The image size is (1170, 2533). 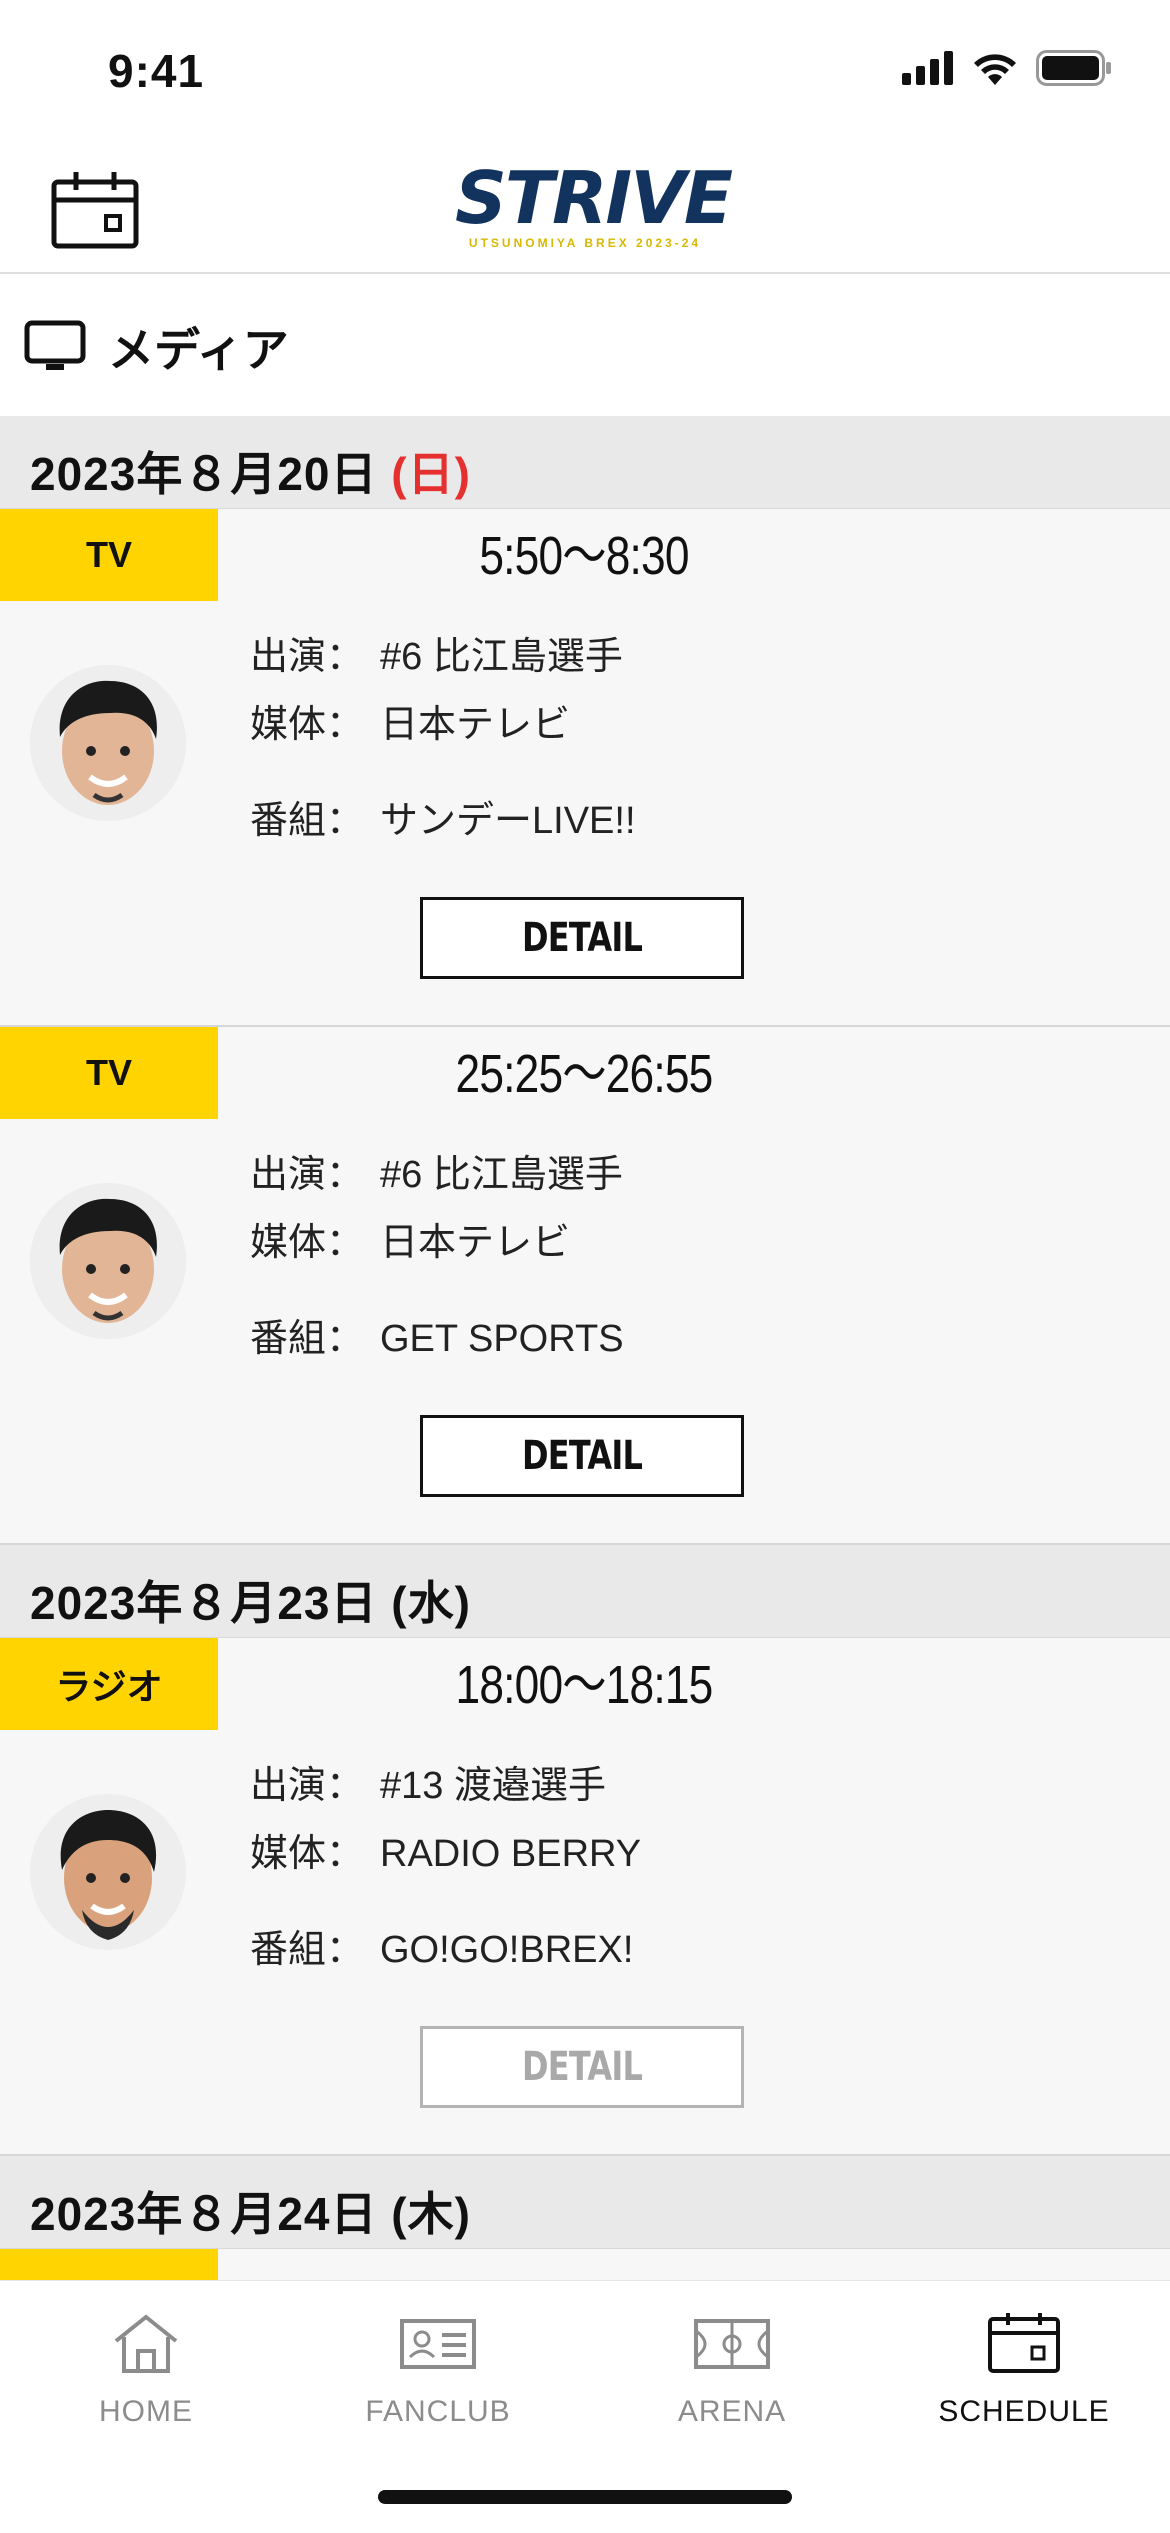 I want to click on tab-label: SCHEDULE, so click(x=1024, y=2411).